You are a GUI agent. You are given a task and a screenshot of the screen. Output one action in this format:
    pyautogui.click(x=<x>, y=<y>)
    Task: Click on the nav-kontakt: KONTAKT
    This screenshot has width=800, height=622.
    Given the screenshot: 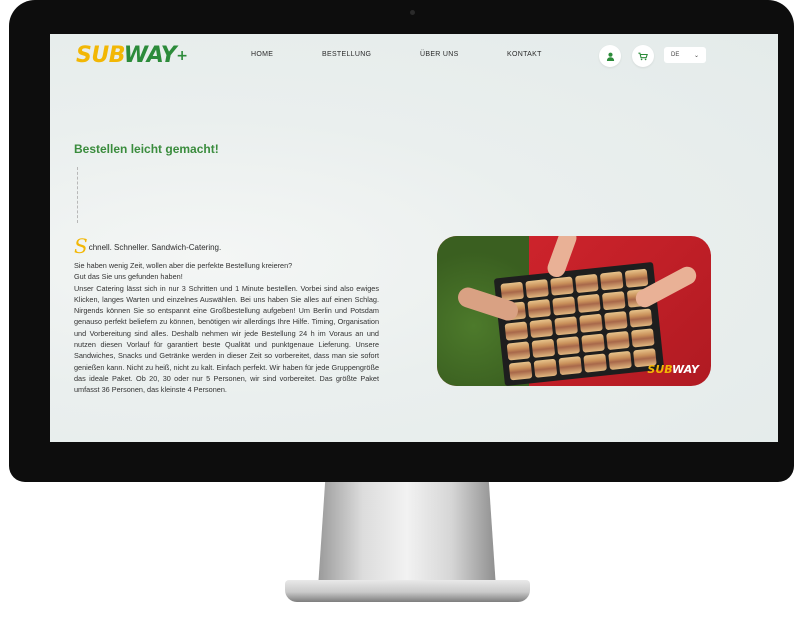 What is the action you would take?
    pyautogui.click(x=524, y=54)
    